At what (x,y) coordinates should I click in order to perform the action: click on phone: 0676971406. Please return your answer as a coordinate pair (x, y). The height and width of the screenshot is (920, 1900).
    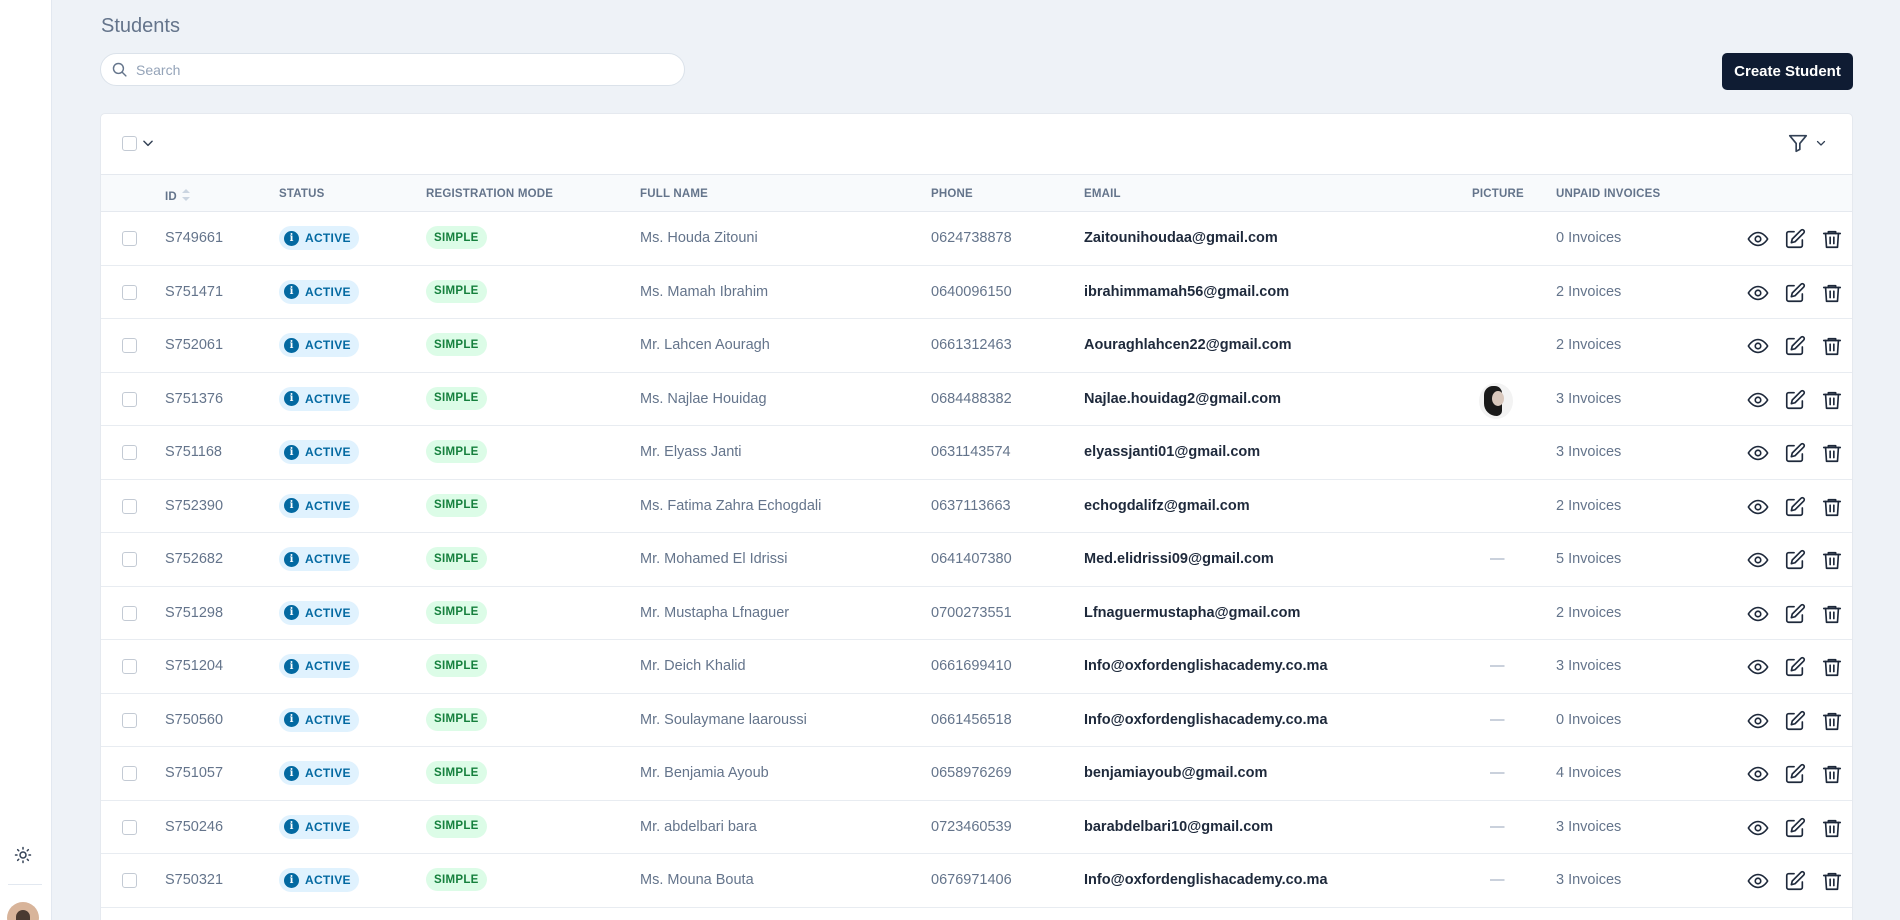
    Looking at the image, I should click on (971, 880).